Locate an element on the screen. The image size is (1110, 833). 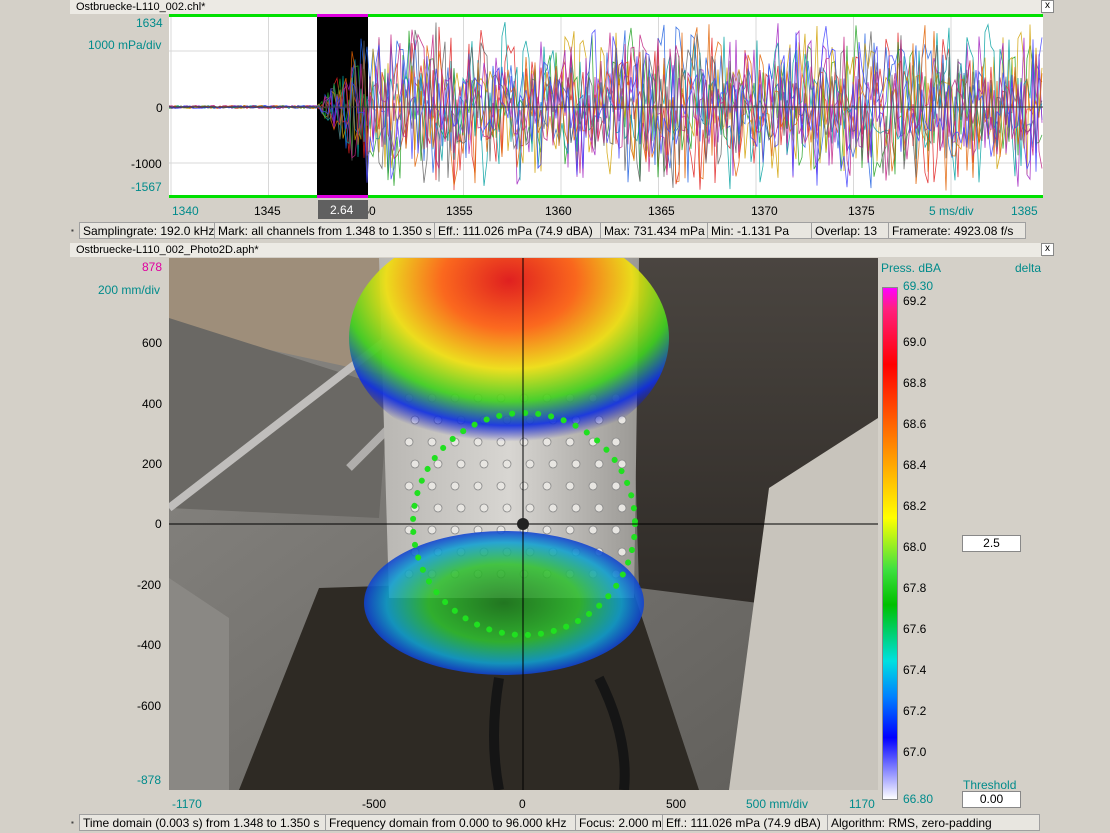
colorbar-title: Press. dBA is located at coordinates (911, 268).